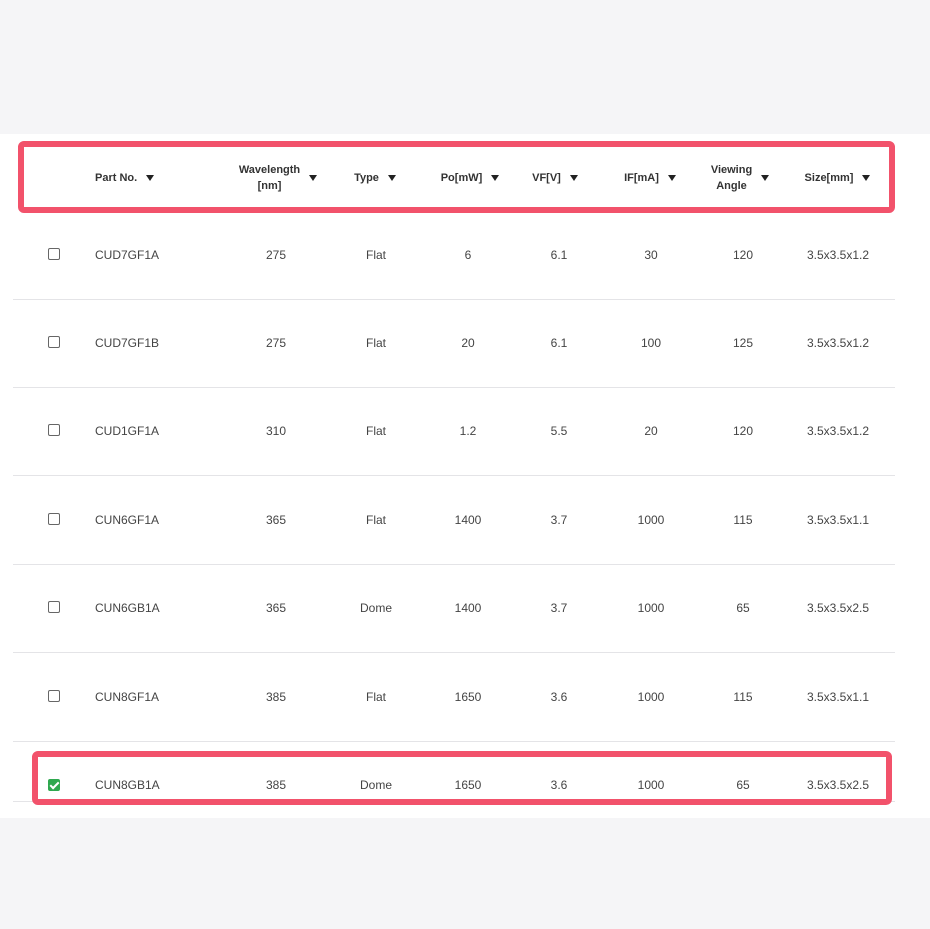  What do you see at coordinates (651, 431) in the screenshot?
I see `cell-if: 20` at bounding box center [651, 431].